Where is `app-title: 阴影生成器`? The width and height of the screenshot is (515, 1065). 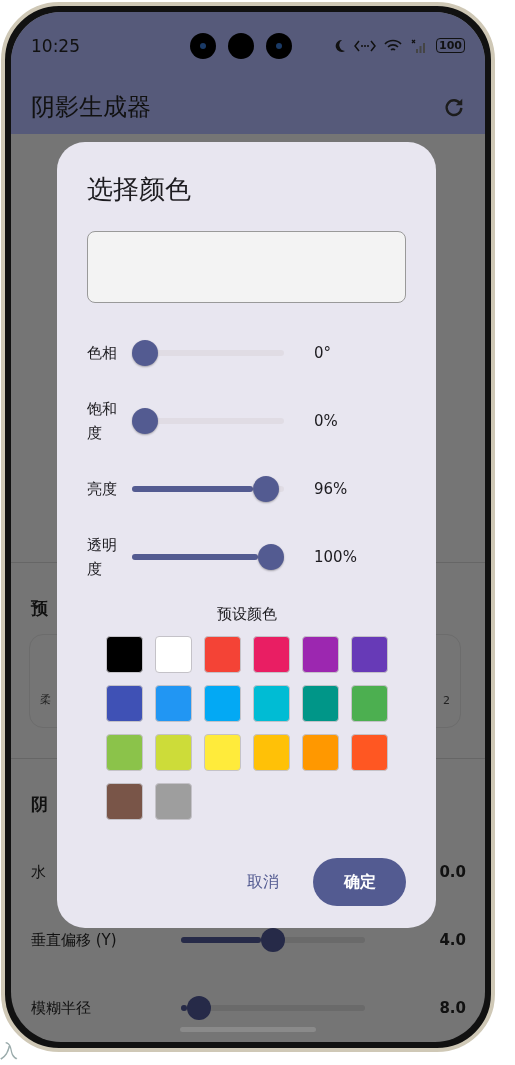 app-title: 阴影生成器 is located at coordinates (91, 107).